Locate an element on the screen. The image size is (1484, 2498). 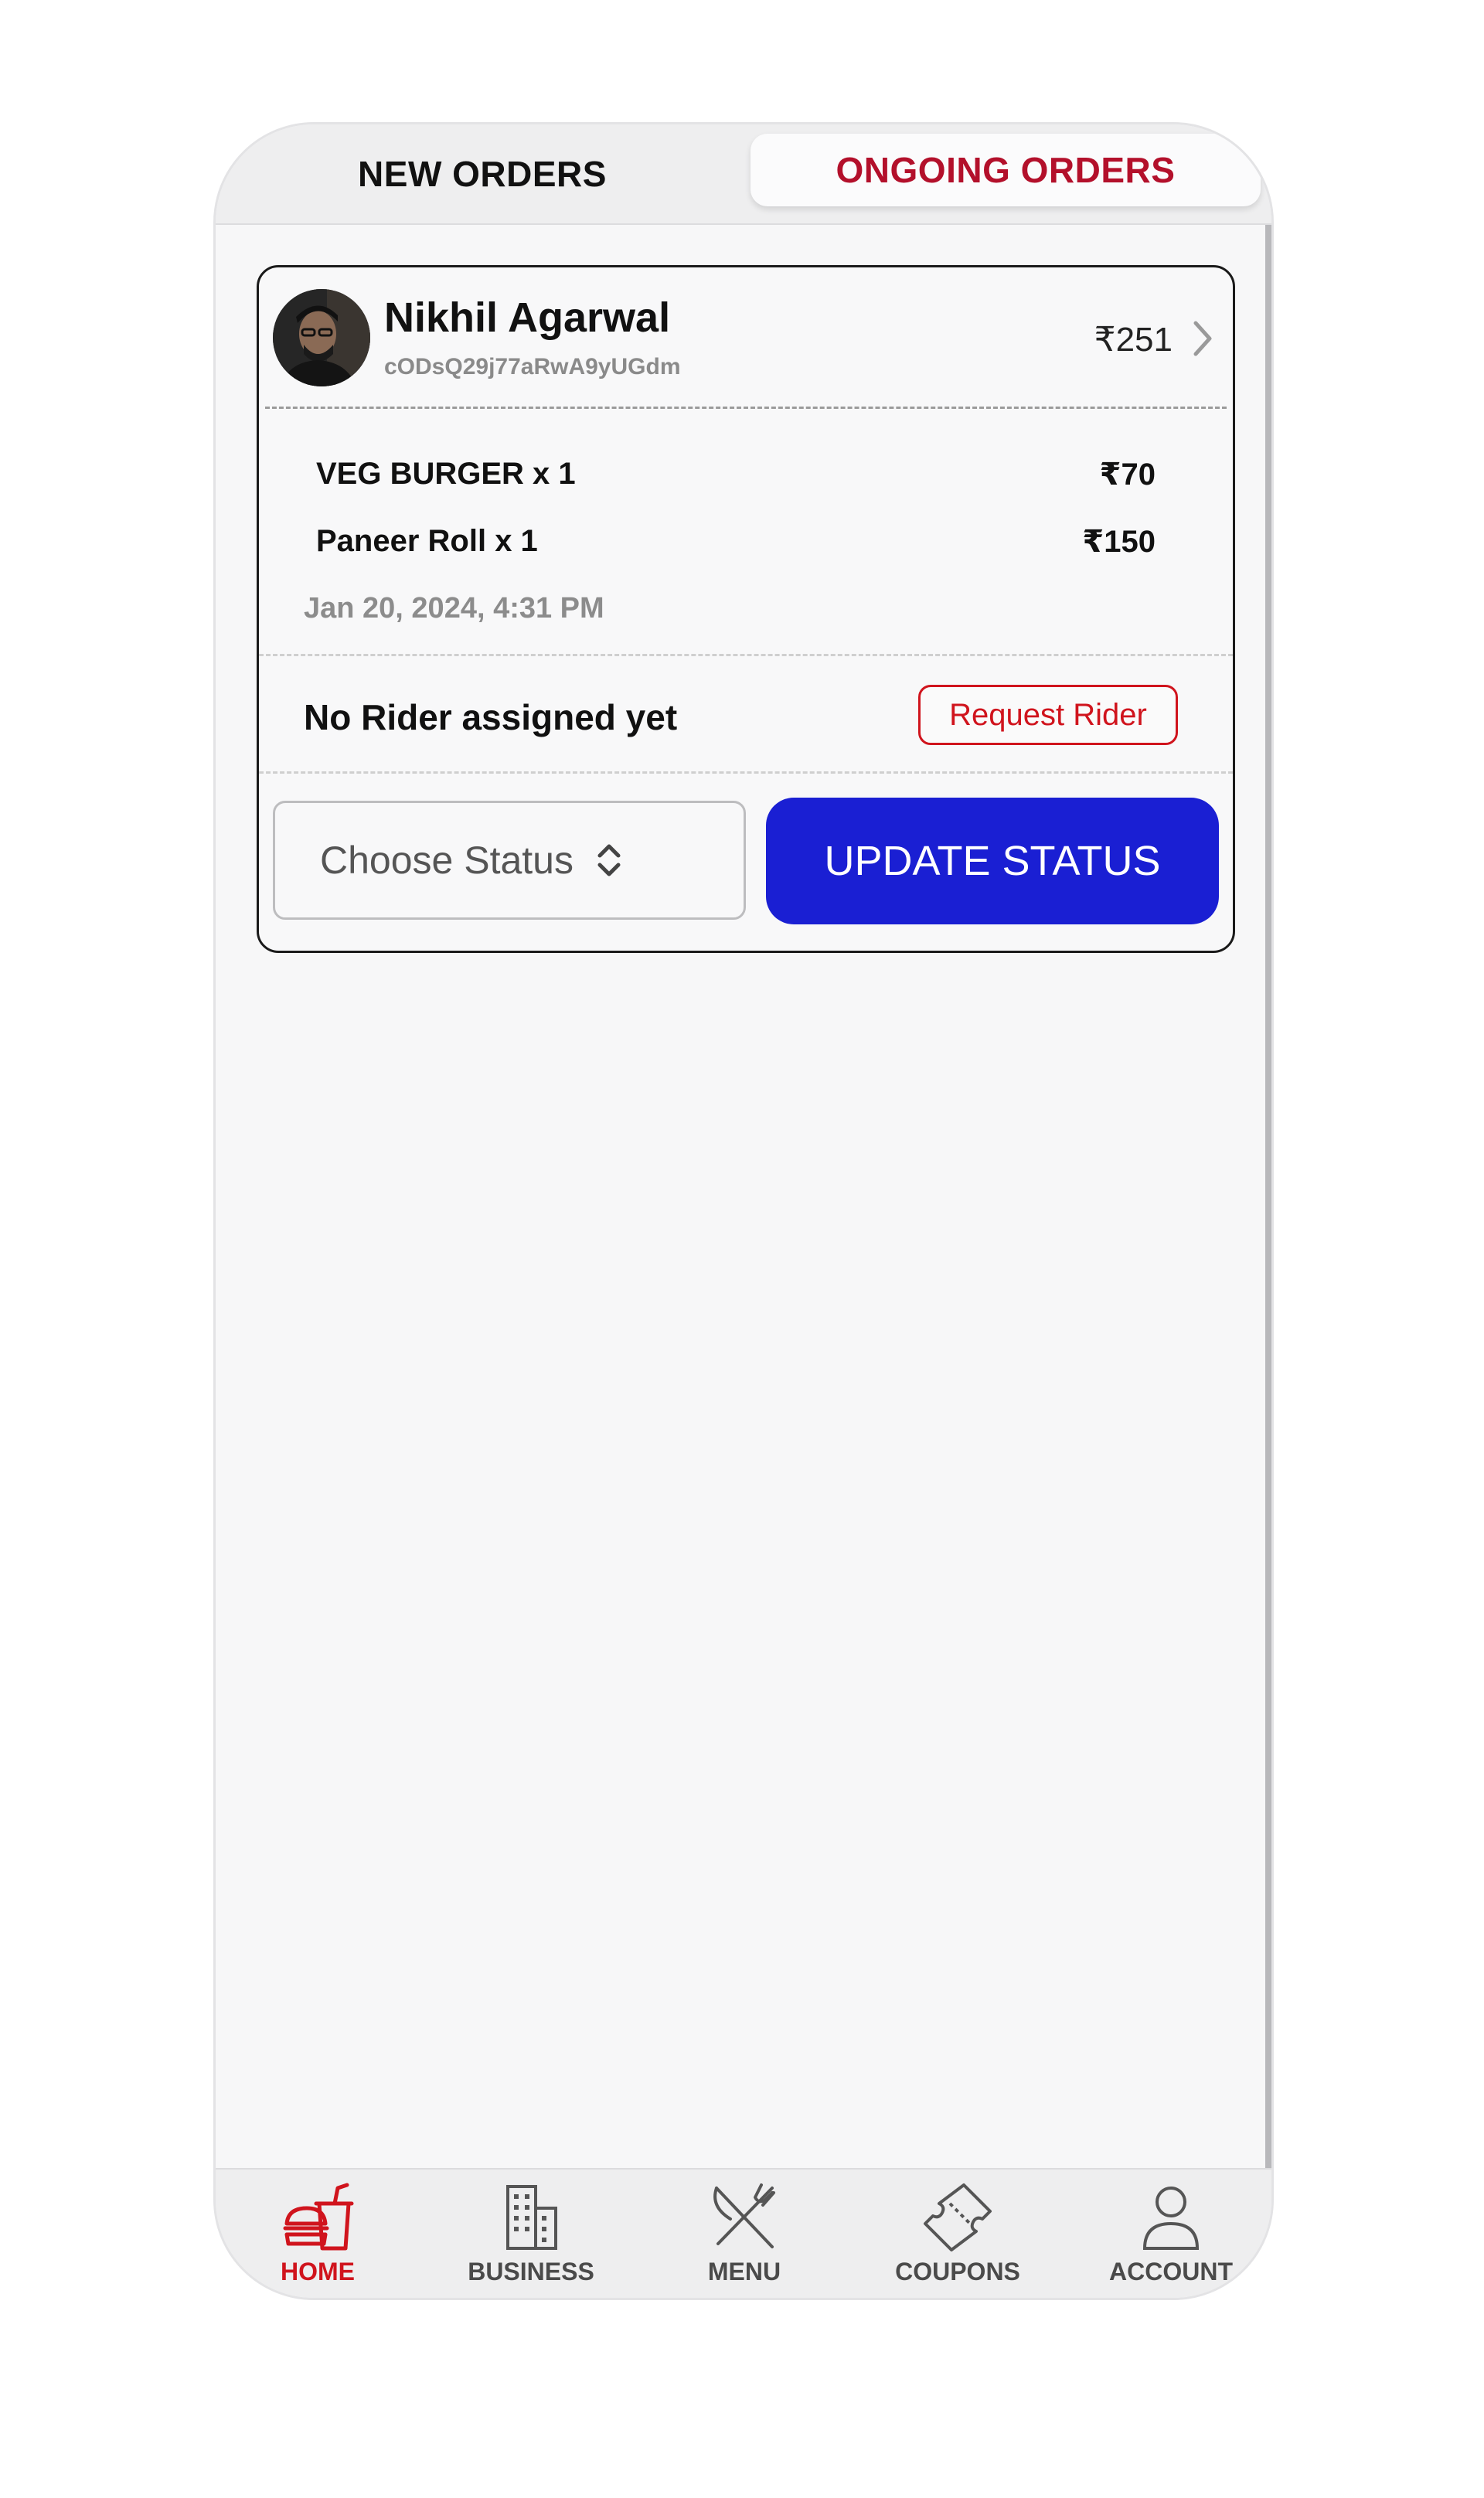
avatar-image is located at coordinates (321, 337).